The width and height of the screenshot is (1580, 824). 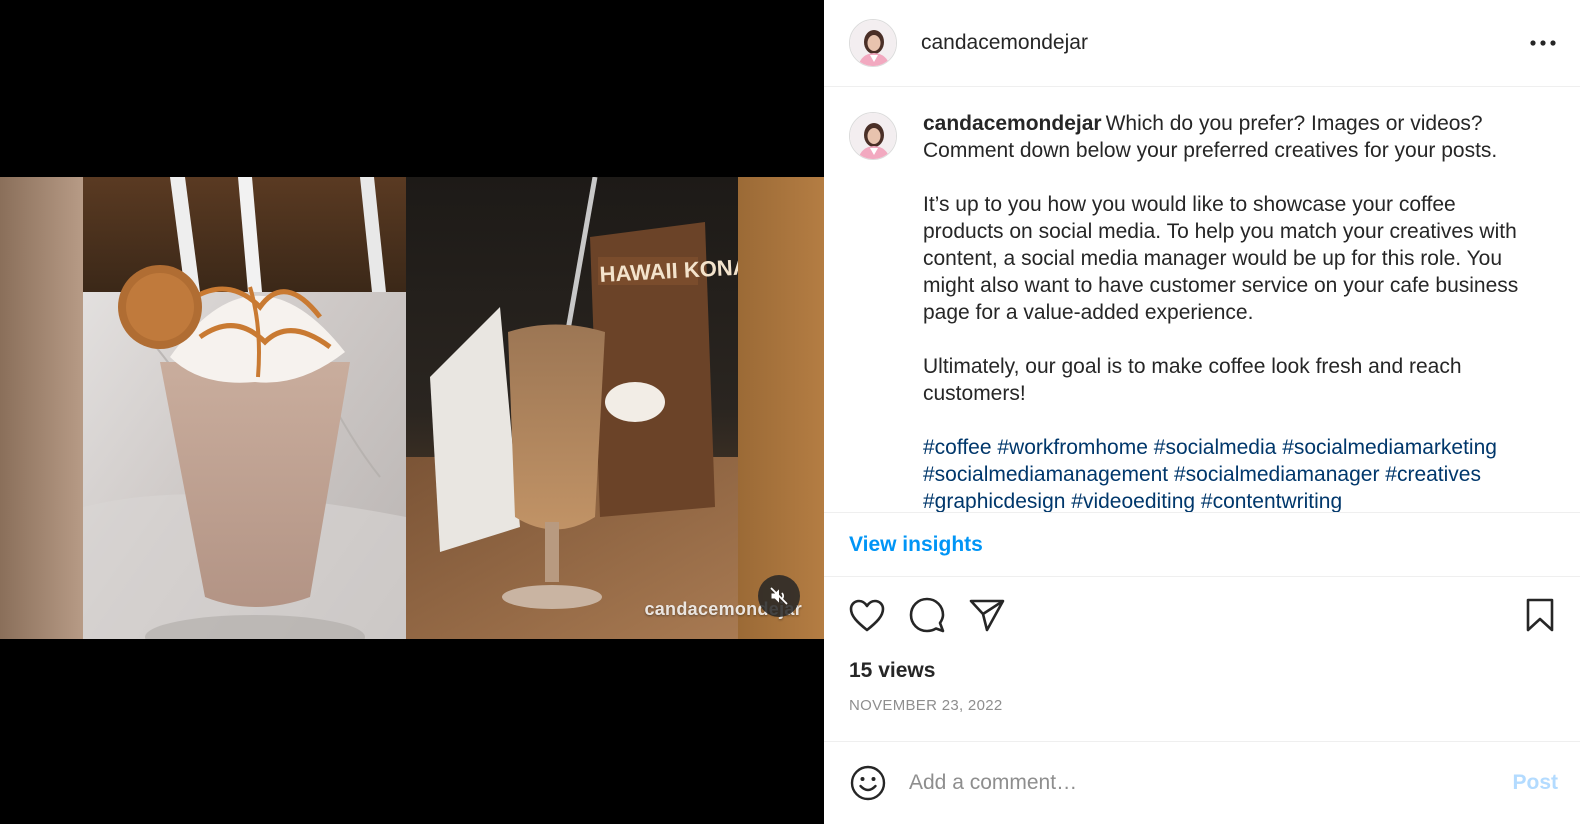 I want to click on comment-input, so click(x=1211, y=783).